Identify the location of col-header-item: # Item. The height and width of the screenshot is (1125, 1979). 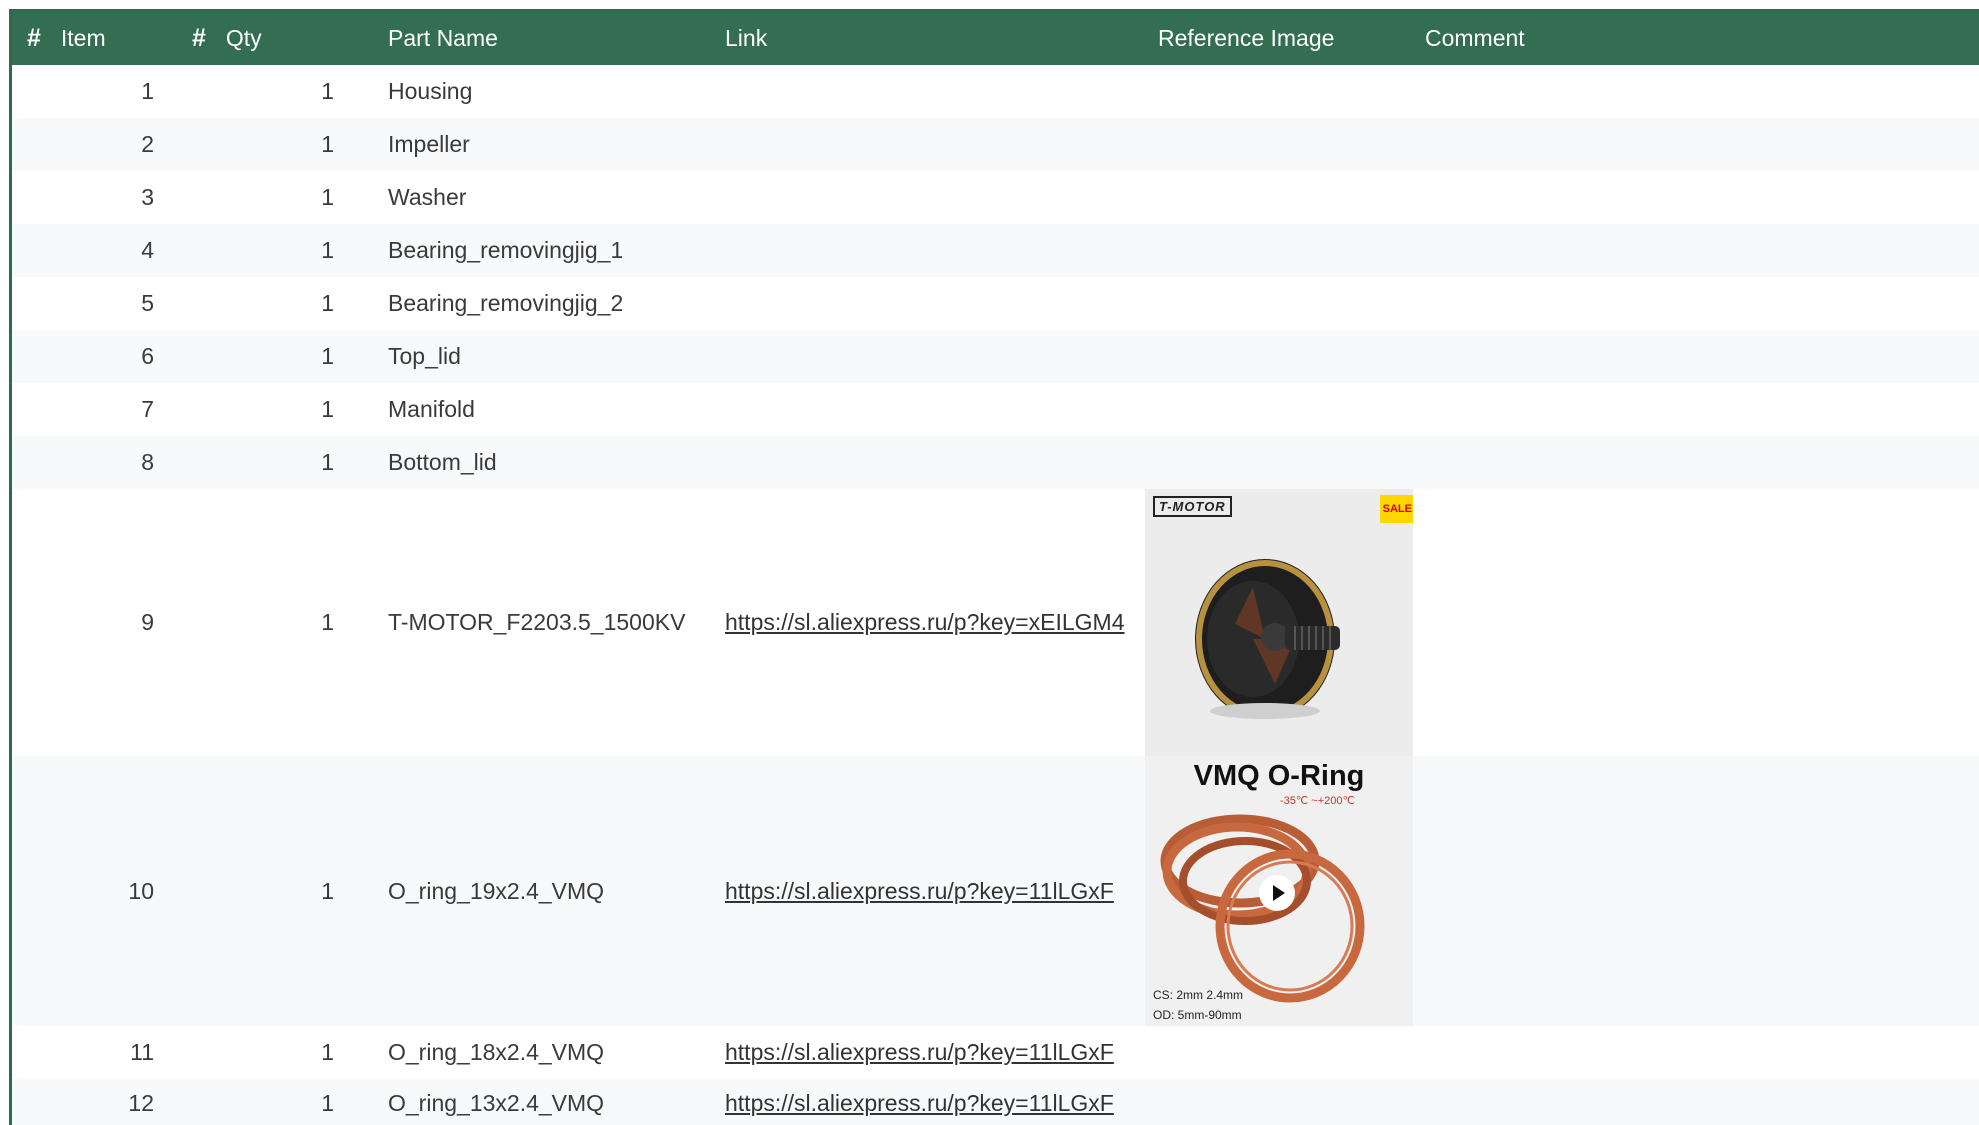
(96, 38).